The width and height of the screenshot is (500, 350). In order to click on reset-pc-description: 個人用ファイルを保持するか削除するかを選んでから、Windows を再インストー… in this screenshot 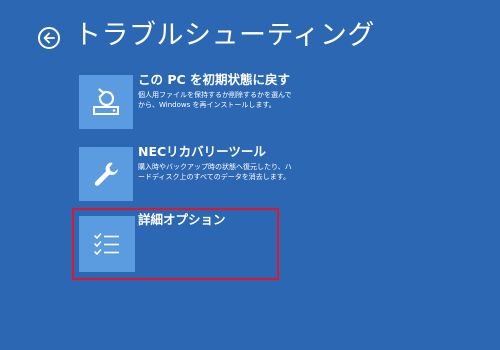, I will do `click(215, 100)`.